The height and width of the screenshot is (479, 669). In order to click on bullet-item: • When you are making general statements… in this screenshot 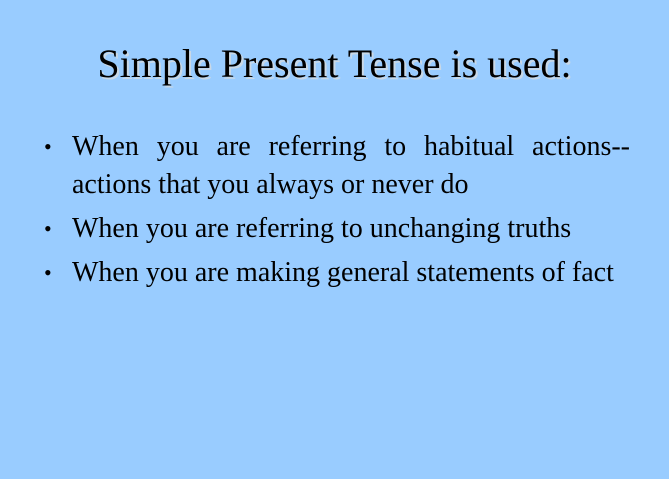, I will do `click(335, 273)`.